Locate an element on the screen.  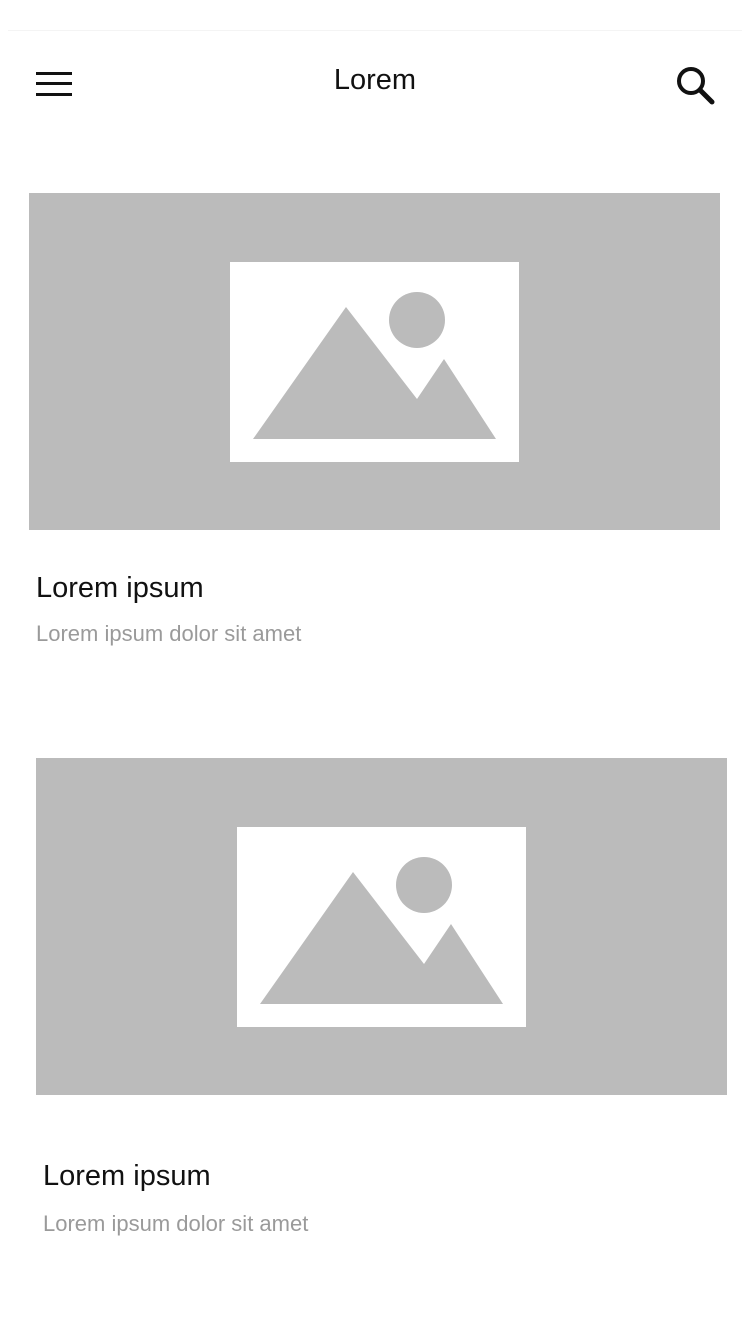
search-button is located at coordinates (696, 86).